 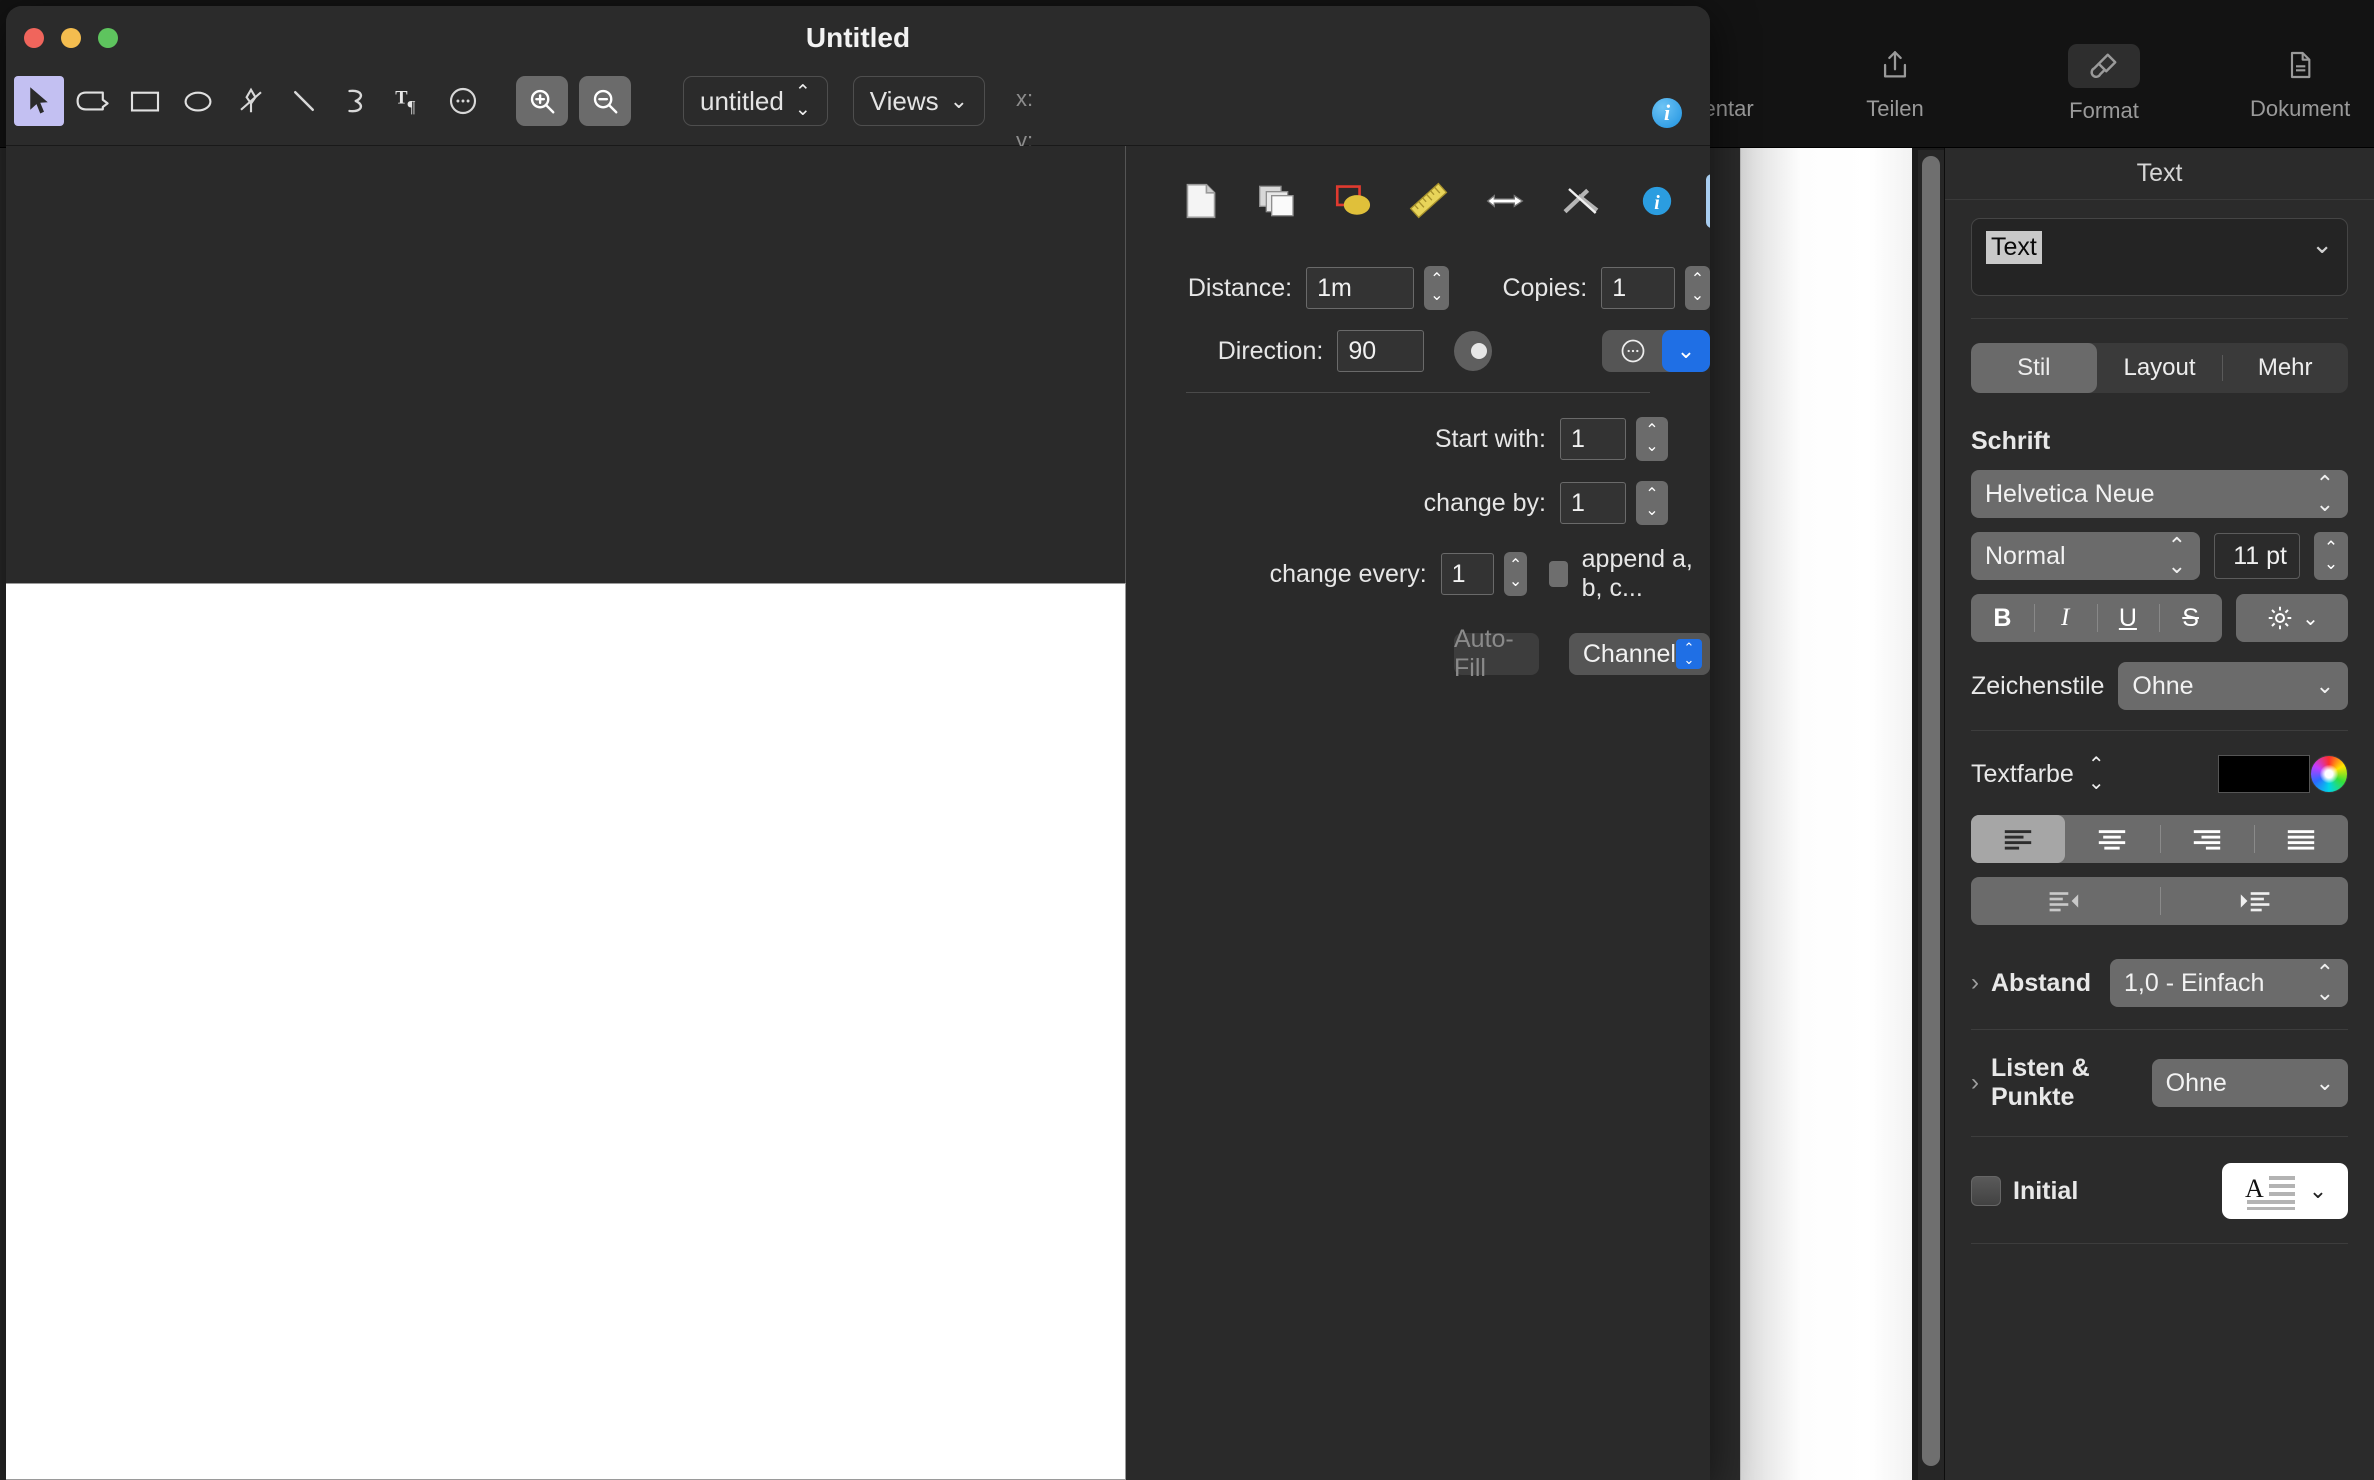 I want to click on change-every-field: 1, so click(x=1467, y=574).